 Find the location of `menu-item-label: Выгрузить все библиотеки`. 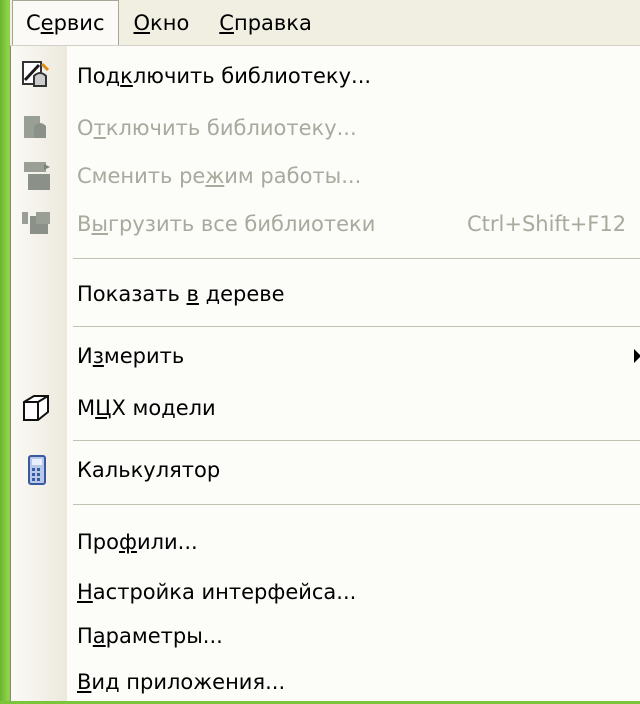

menu-item-label: Выгрузить все библиотеки is located at coordinates (226, 224).